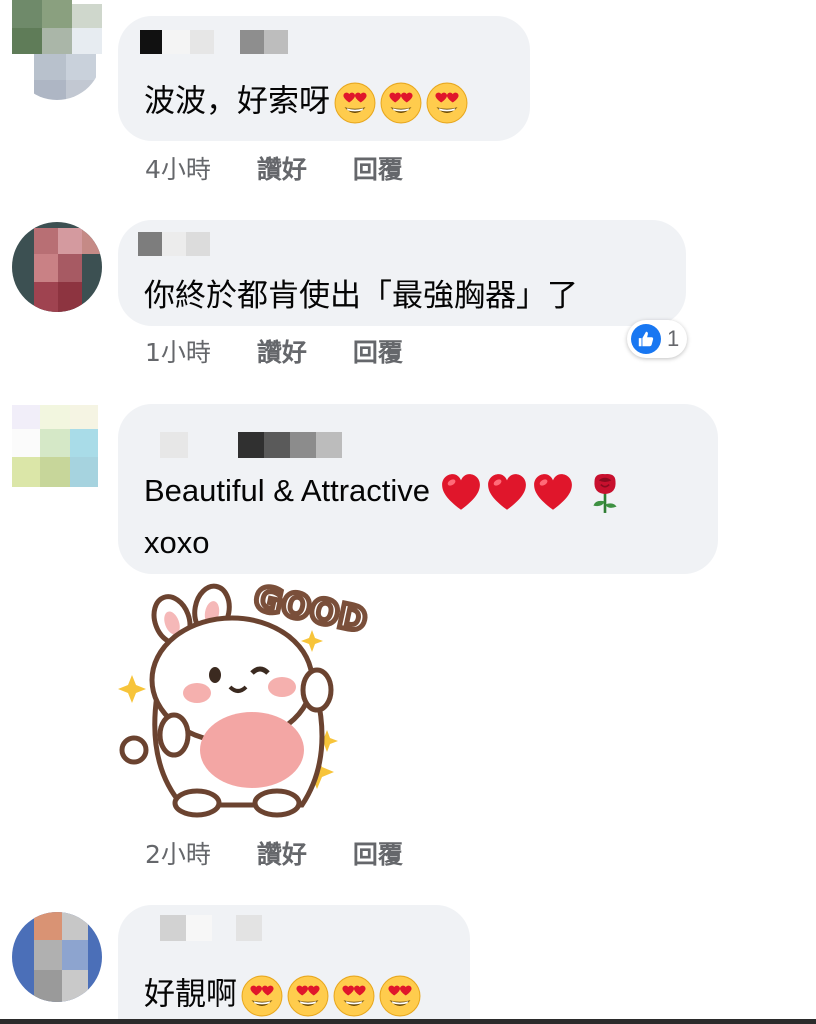 Image resolution: width=816 pixels, height=1024 pixels. I want to click on comment-actions: 4小時 讚好 回覆, so click(293, 168).